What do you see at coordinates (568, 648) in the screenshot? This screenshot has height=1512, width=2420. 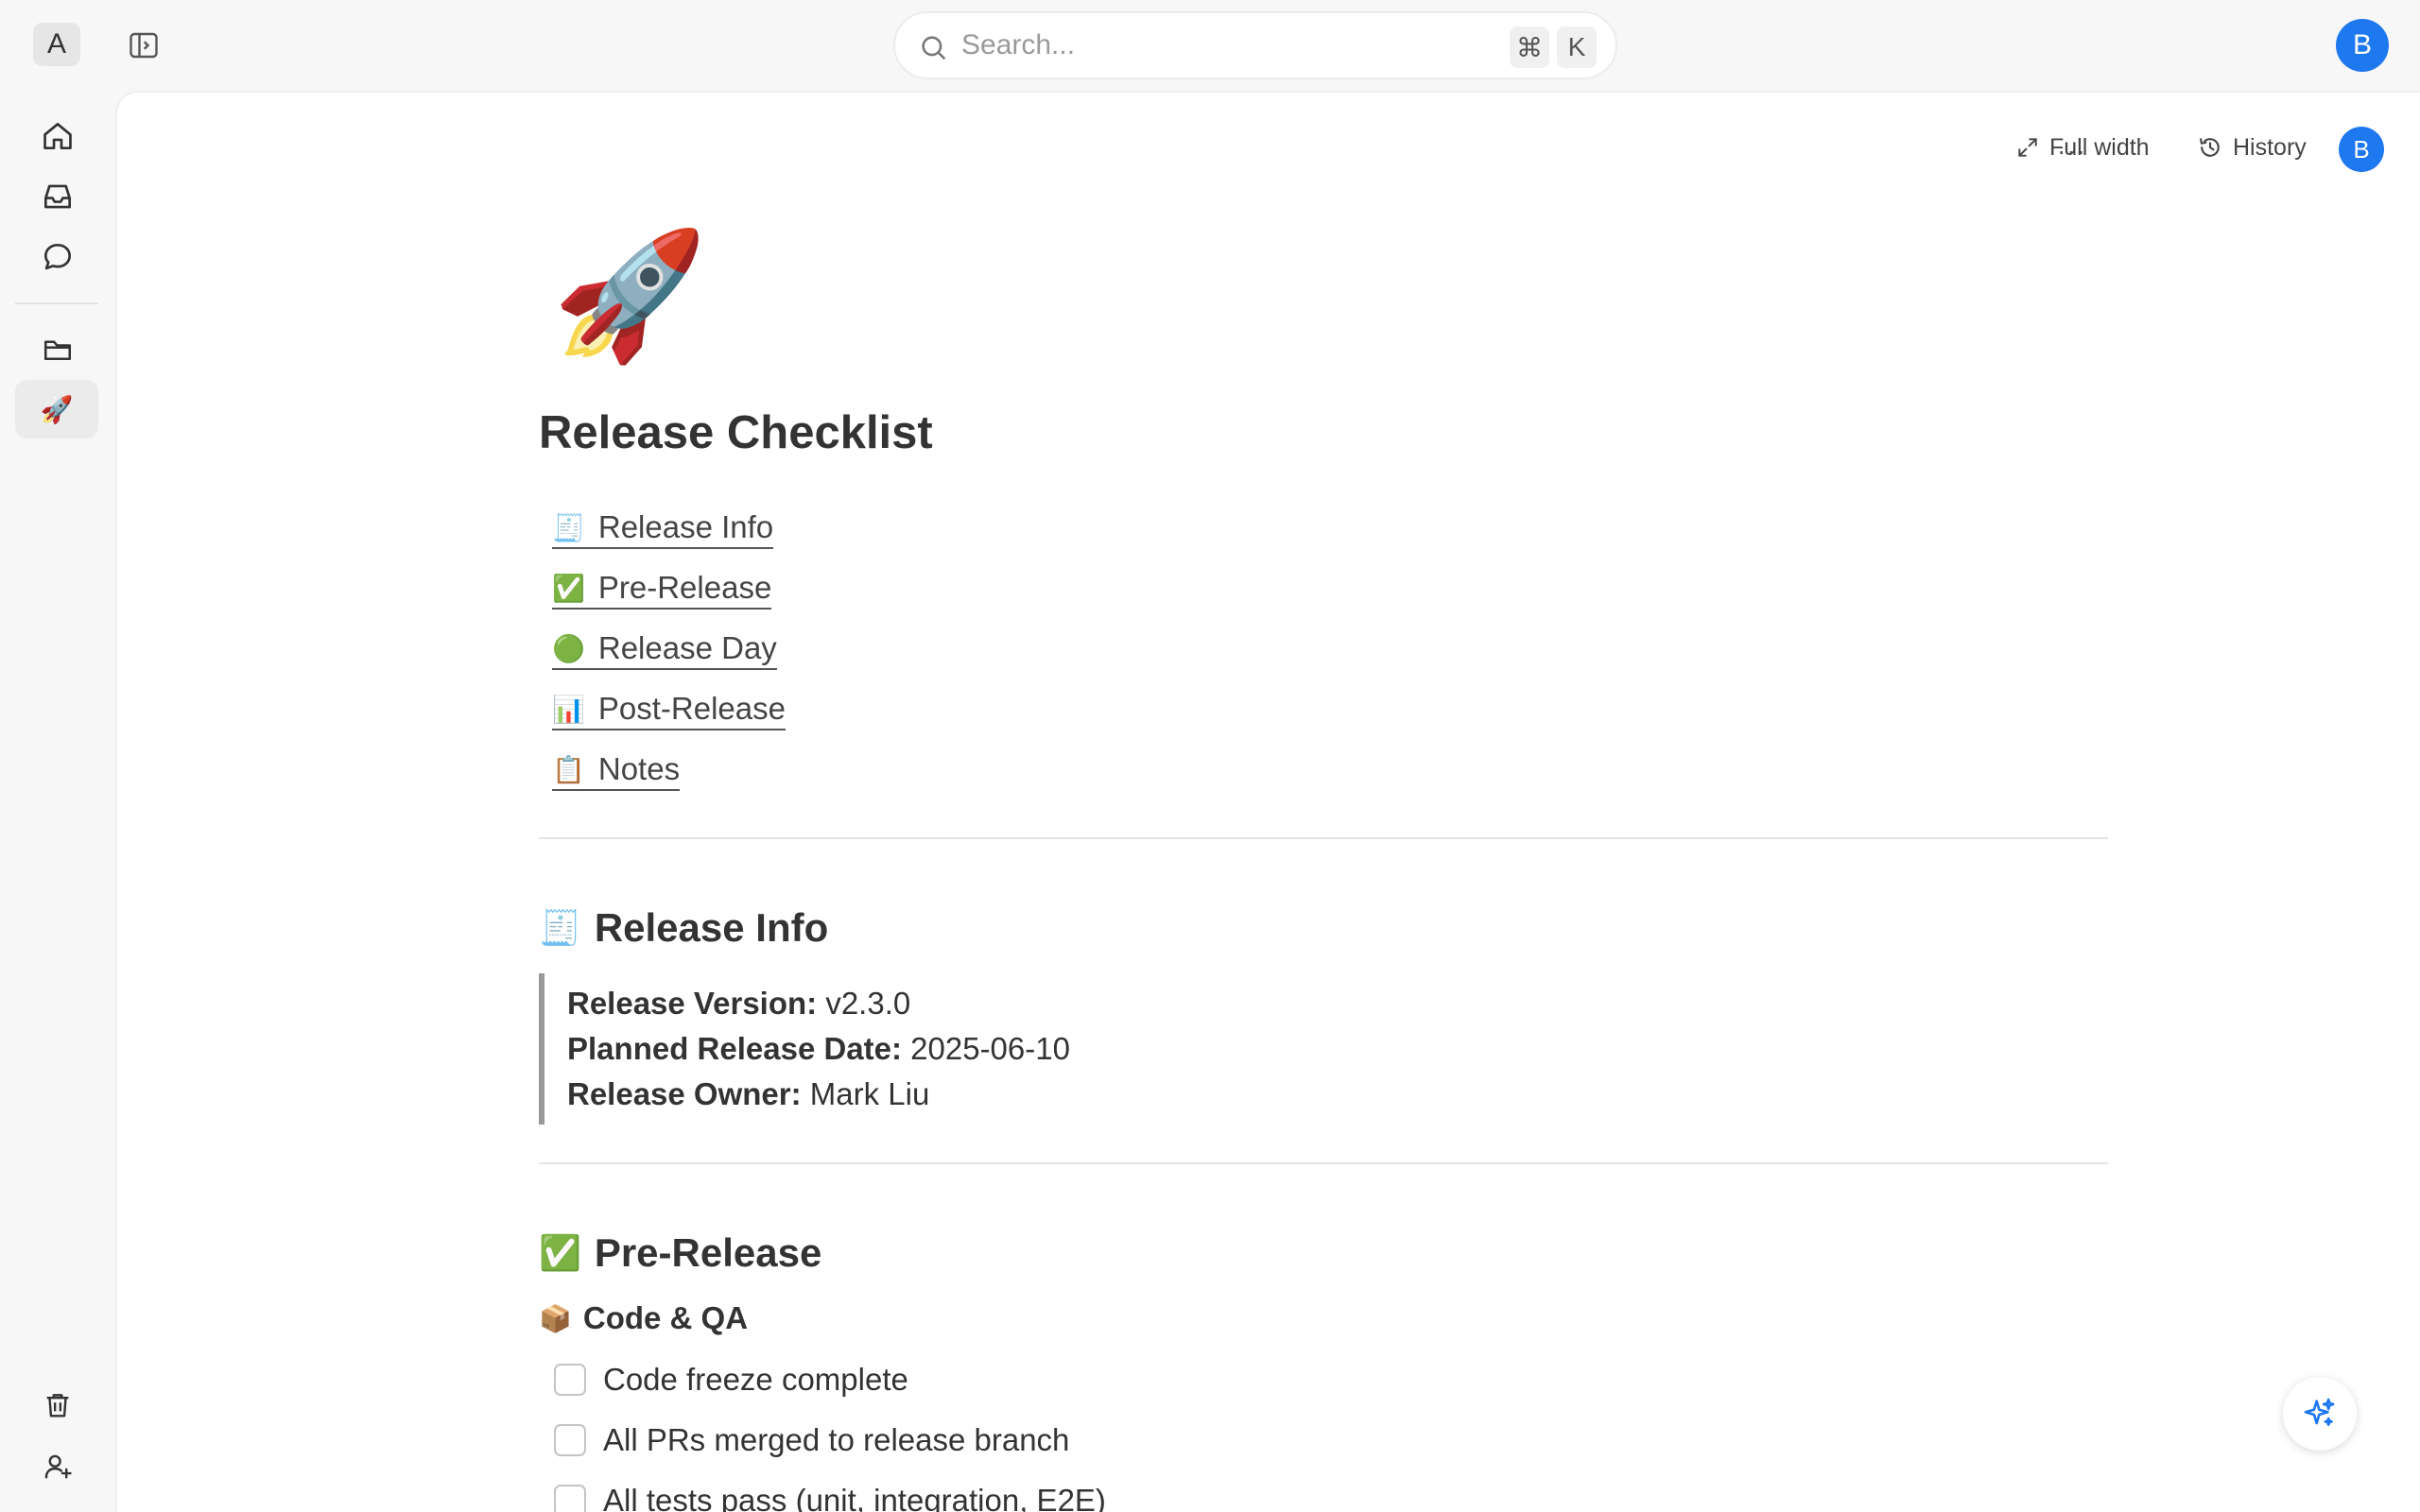 I see `green-circle-icon: 🟢` at bounding box center [568, 648].